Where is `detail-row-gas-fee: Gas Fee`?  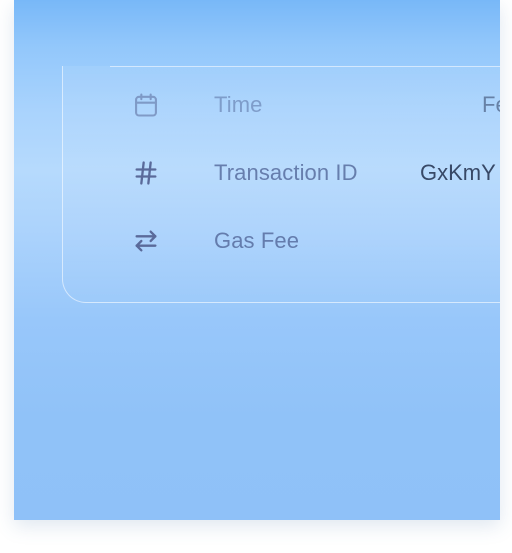 detail-row-gas-fee: Gas Fee is located at coordinates (257, 240).